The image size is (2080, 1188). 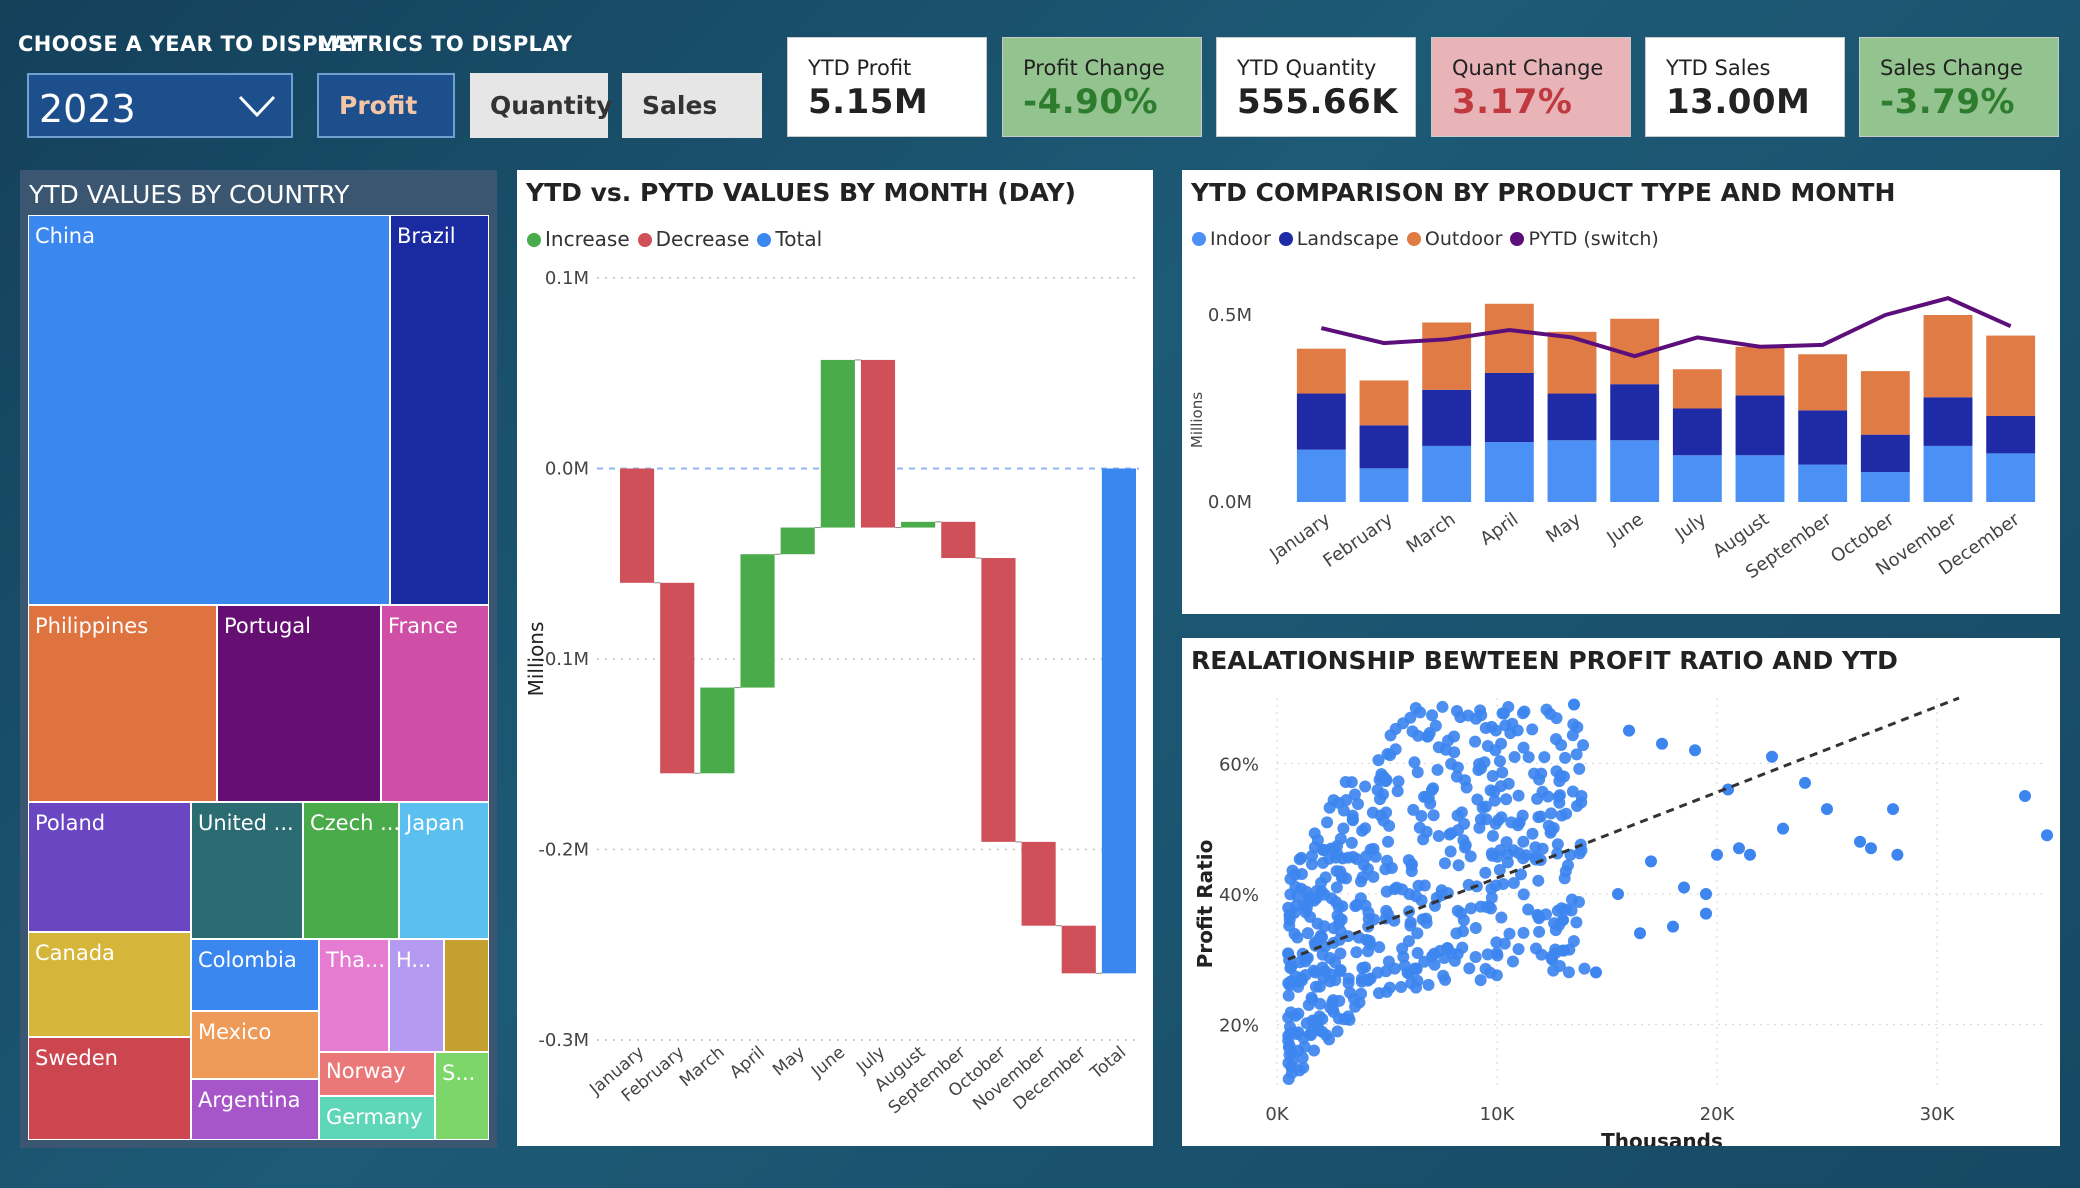 What do you see at coordinates (109, 867) in the screenshot?
I see `treemap-tile-poland: Poland` at bounding box center [109, 867].